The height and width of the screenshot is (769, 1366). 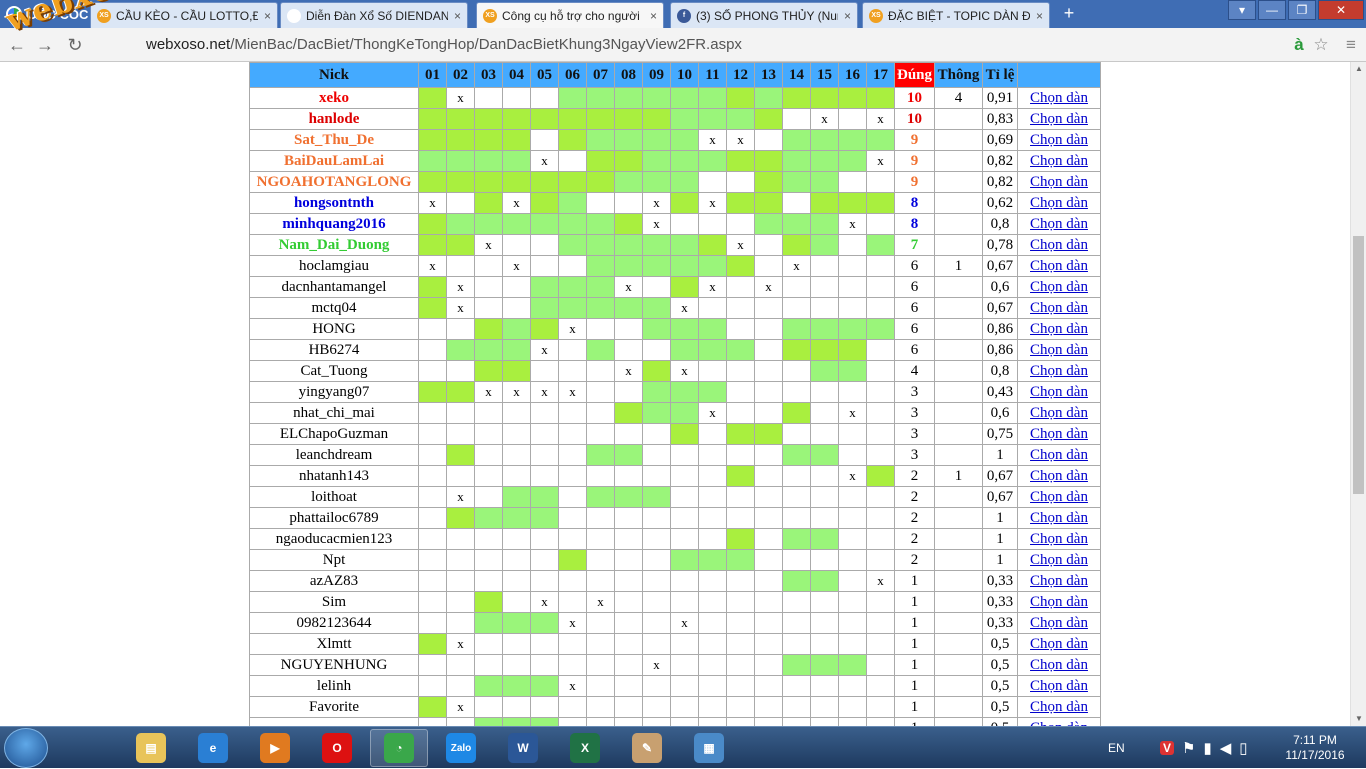 What do you see at coordinates (1302, 10) in the screenshot?
I see `maximize-icon: ❐` at bounding box center [1302, 10].